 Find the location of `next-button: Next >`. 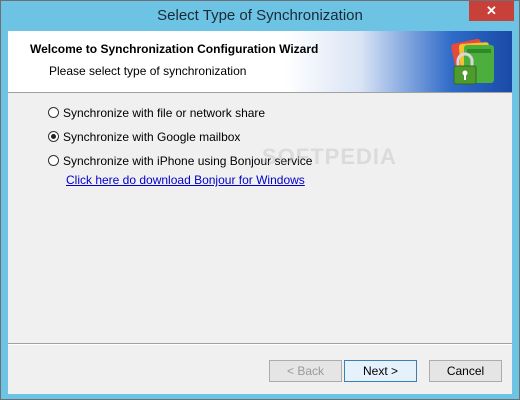

next-button: Next > is located at coordinates (380, 371).